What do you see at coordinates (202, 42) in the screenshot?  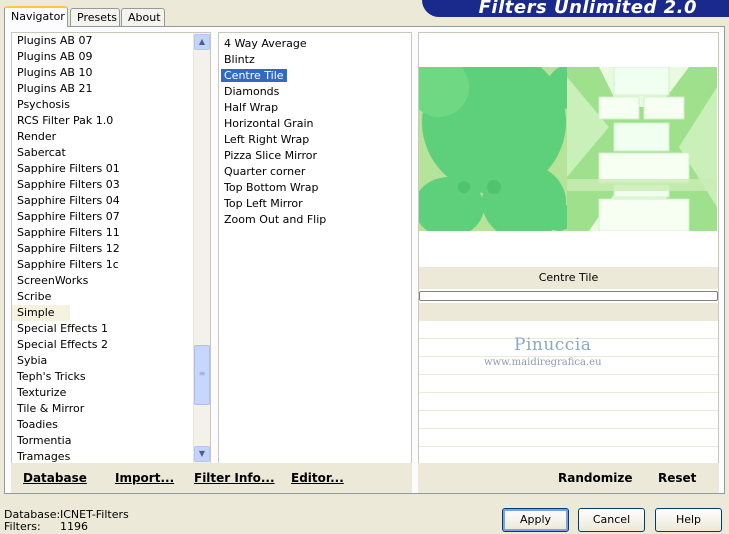 I see `scroll-up-button: ▲` at bounding box center [202, 42].